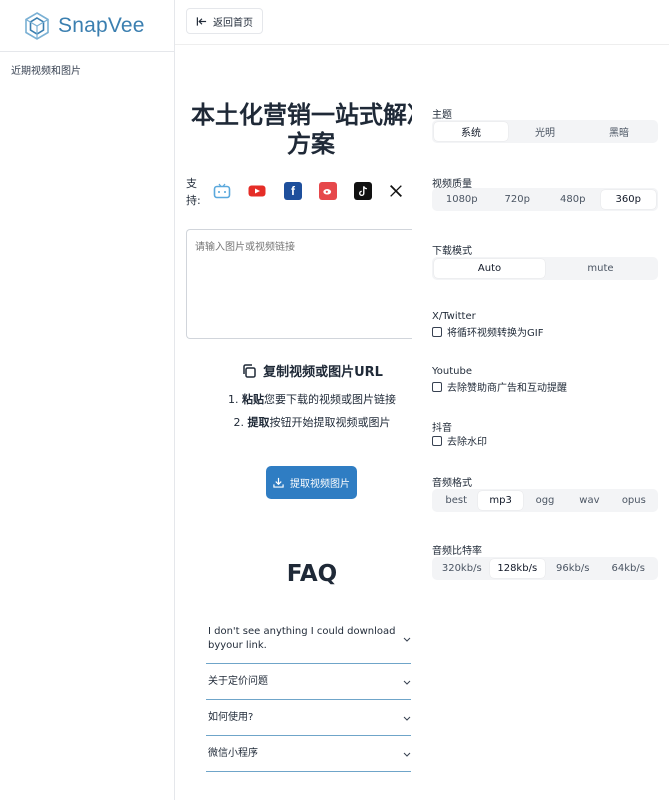  I want to click on bitrate-option-96: 96kb/s, so click(573, 568).